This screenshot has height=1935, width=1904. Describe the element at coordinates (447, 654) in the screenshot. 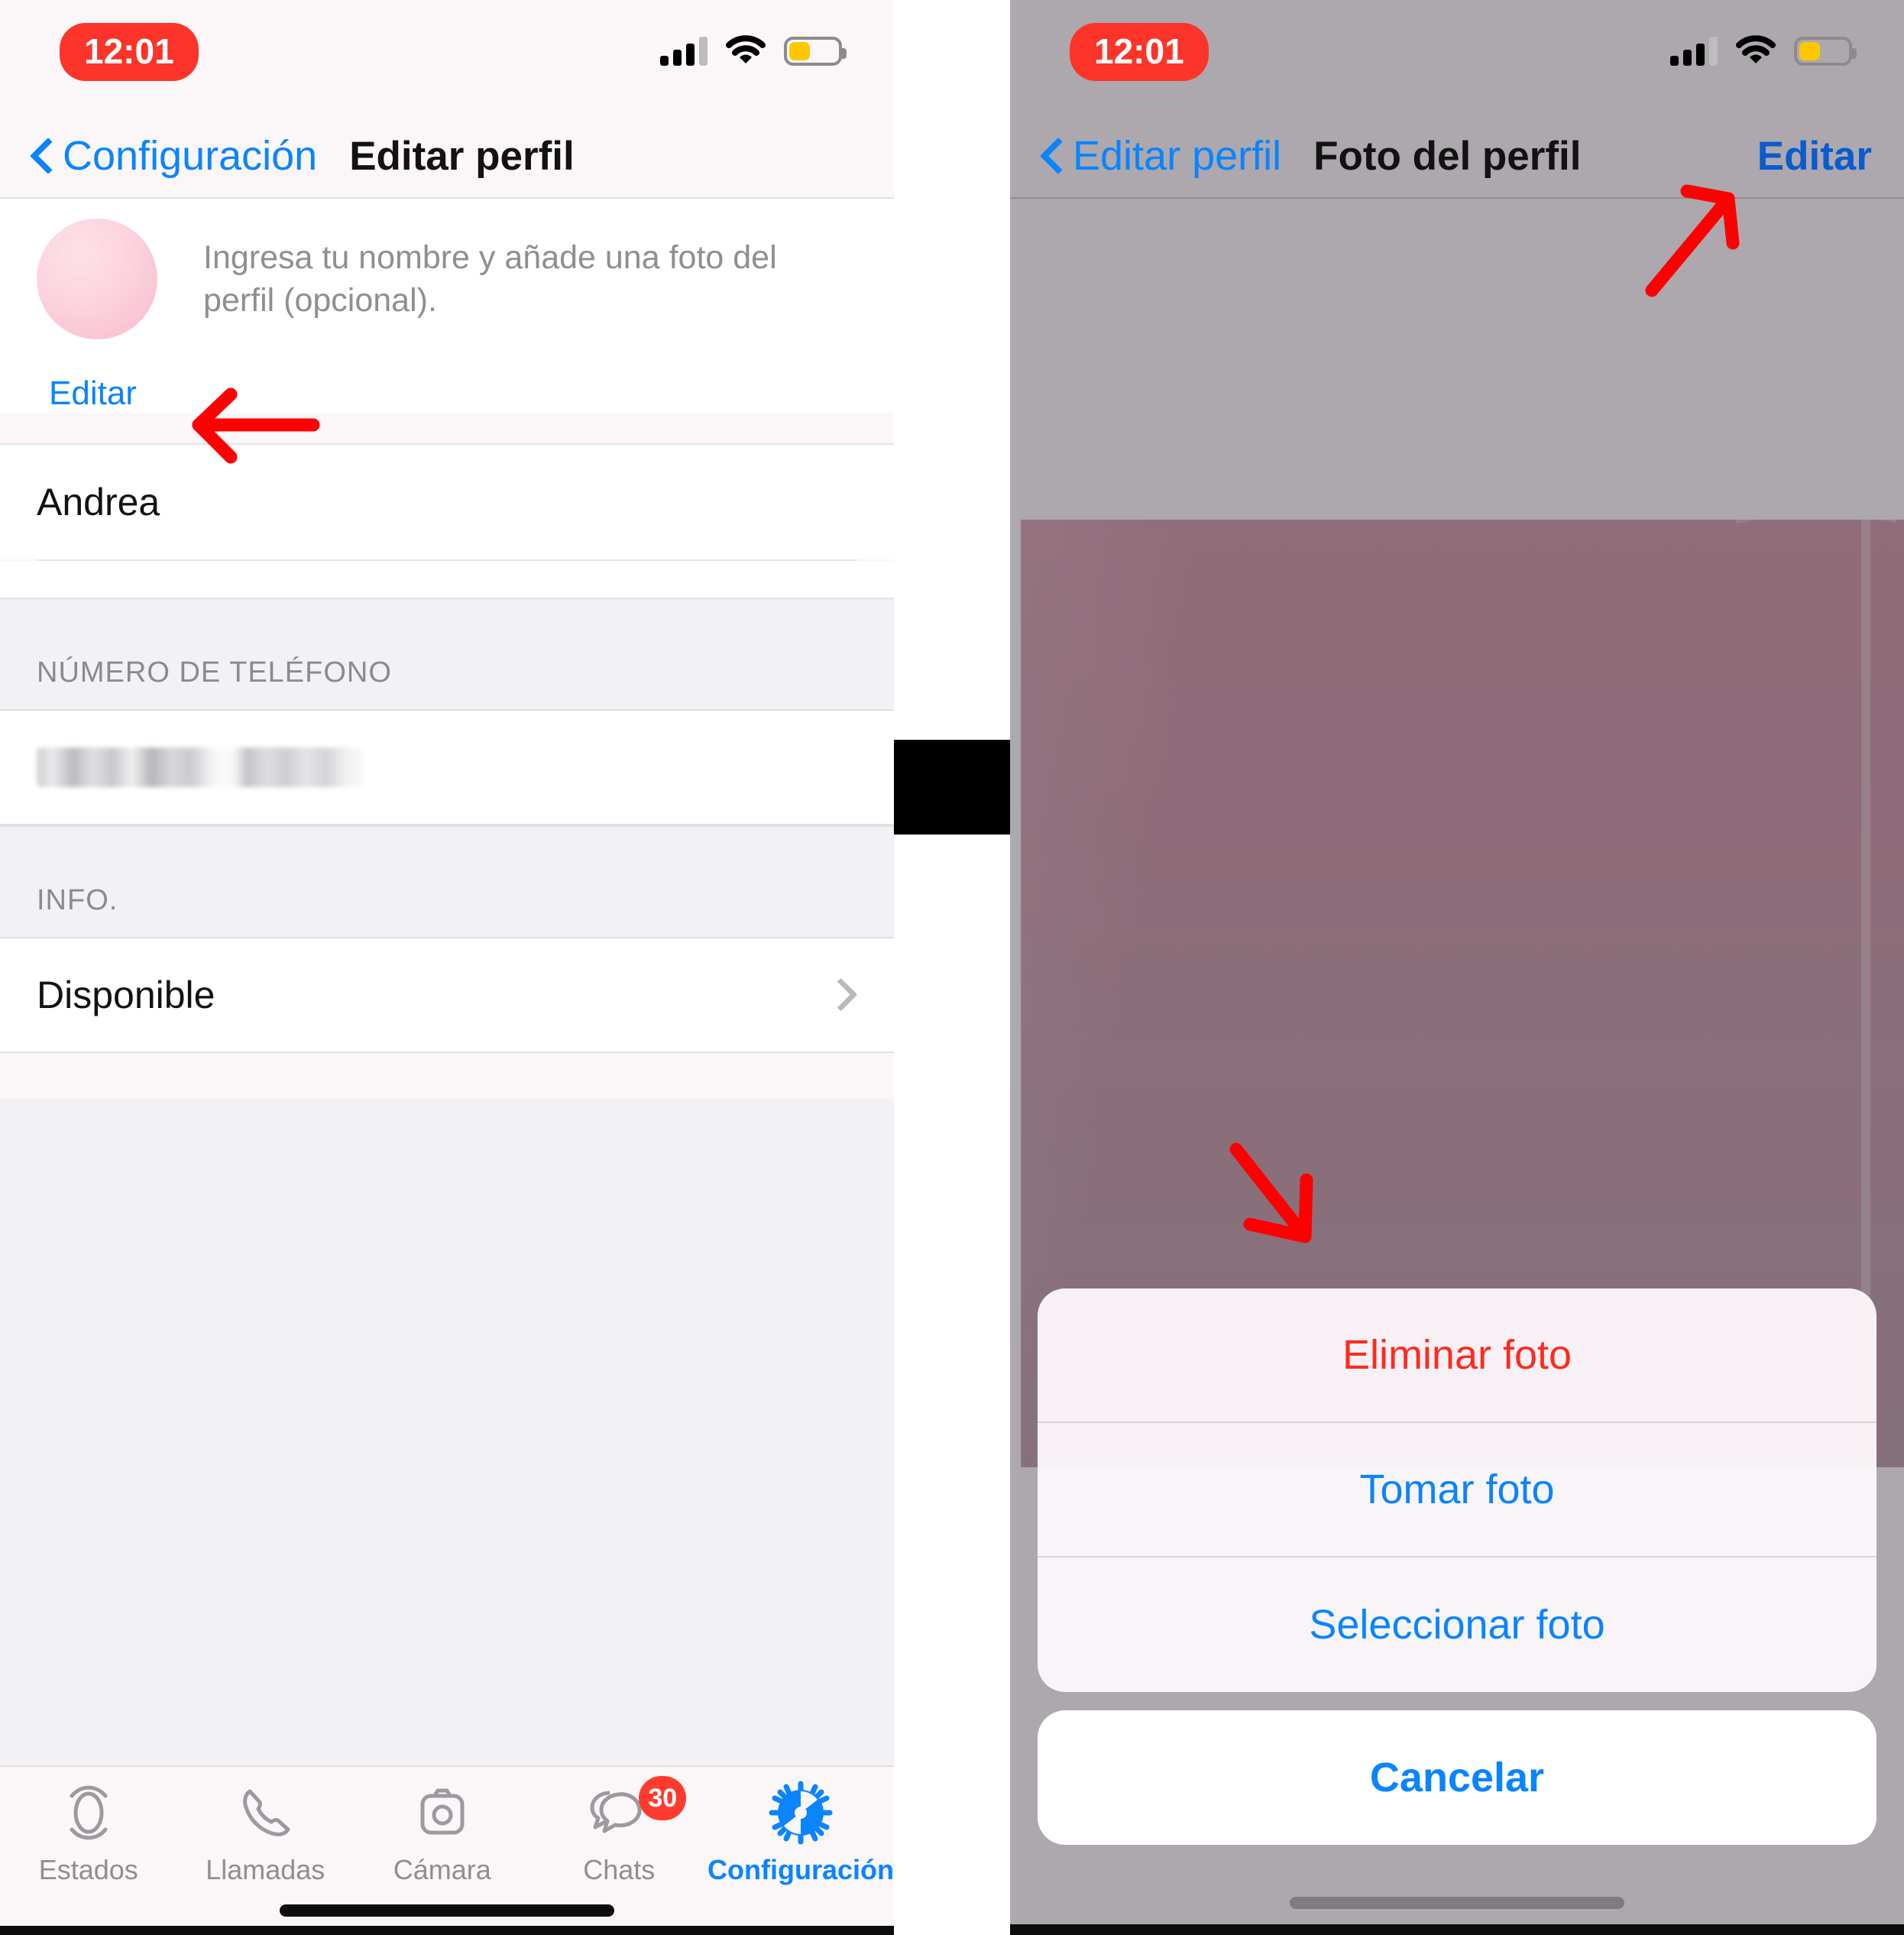

I see `section-header-phone: NÚMERO DE TELÉFONO` at that location.